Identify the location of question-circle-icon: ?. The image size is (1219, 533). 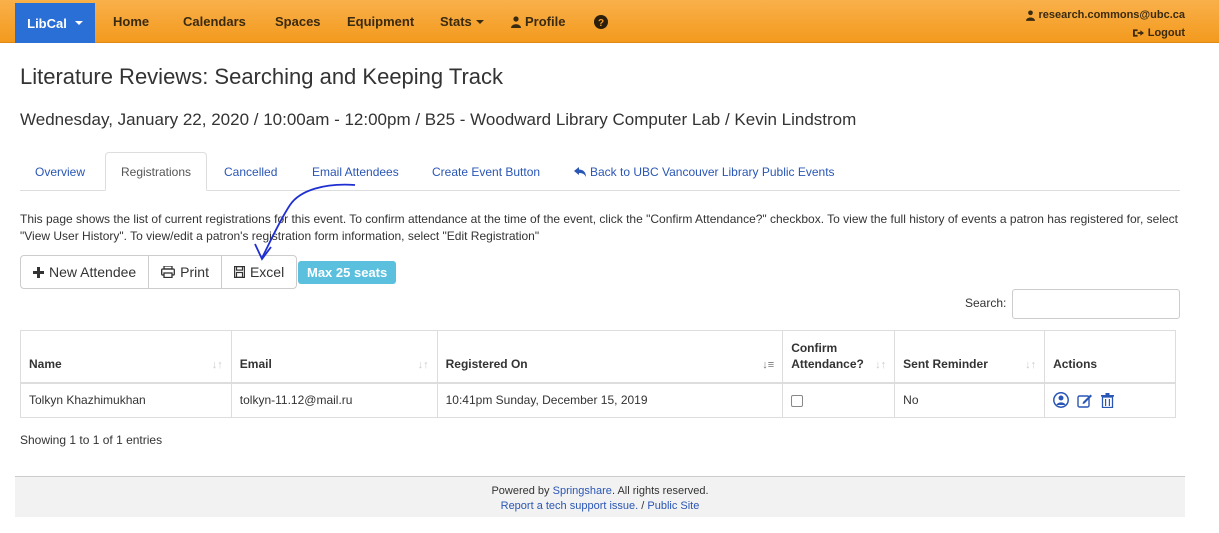
(601, 21).